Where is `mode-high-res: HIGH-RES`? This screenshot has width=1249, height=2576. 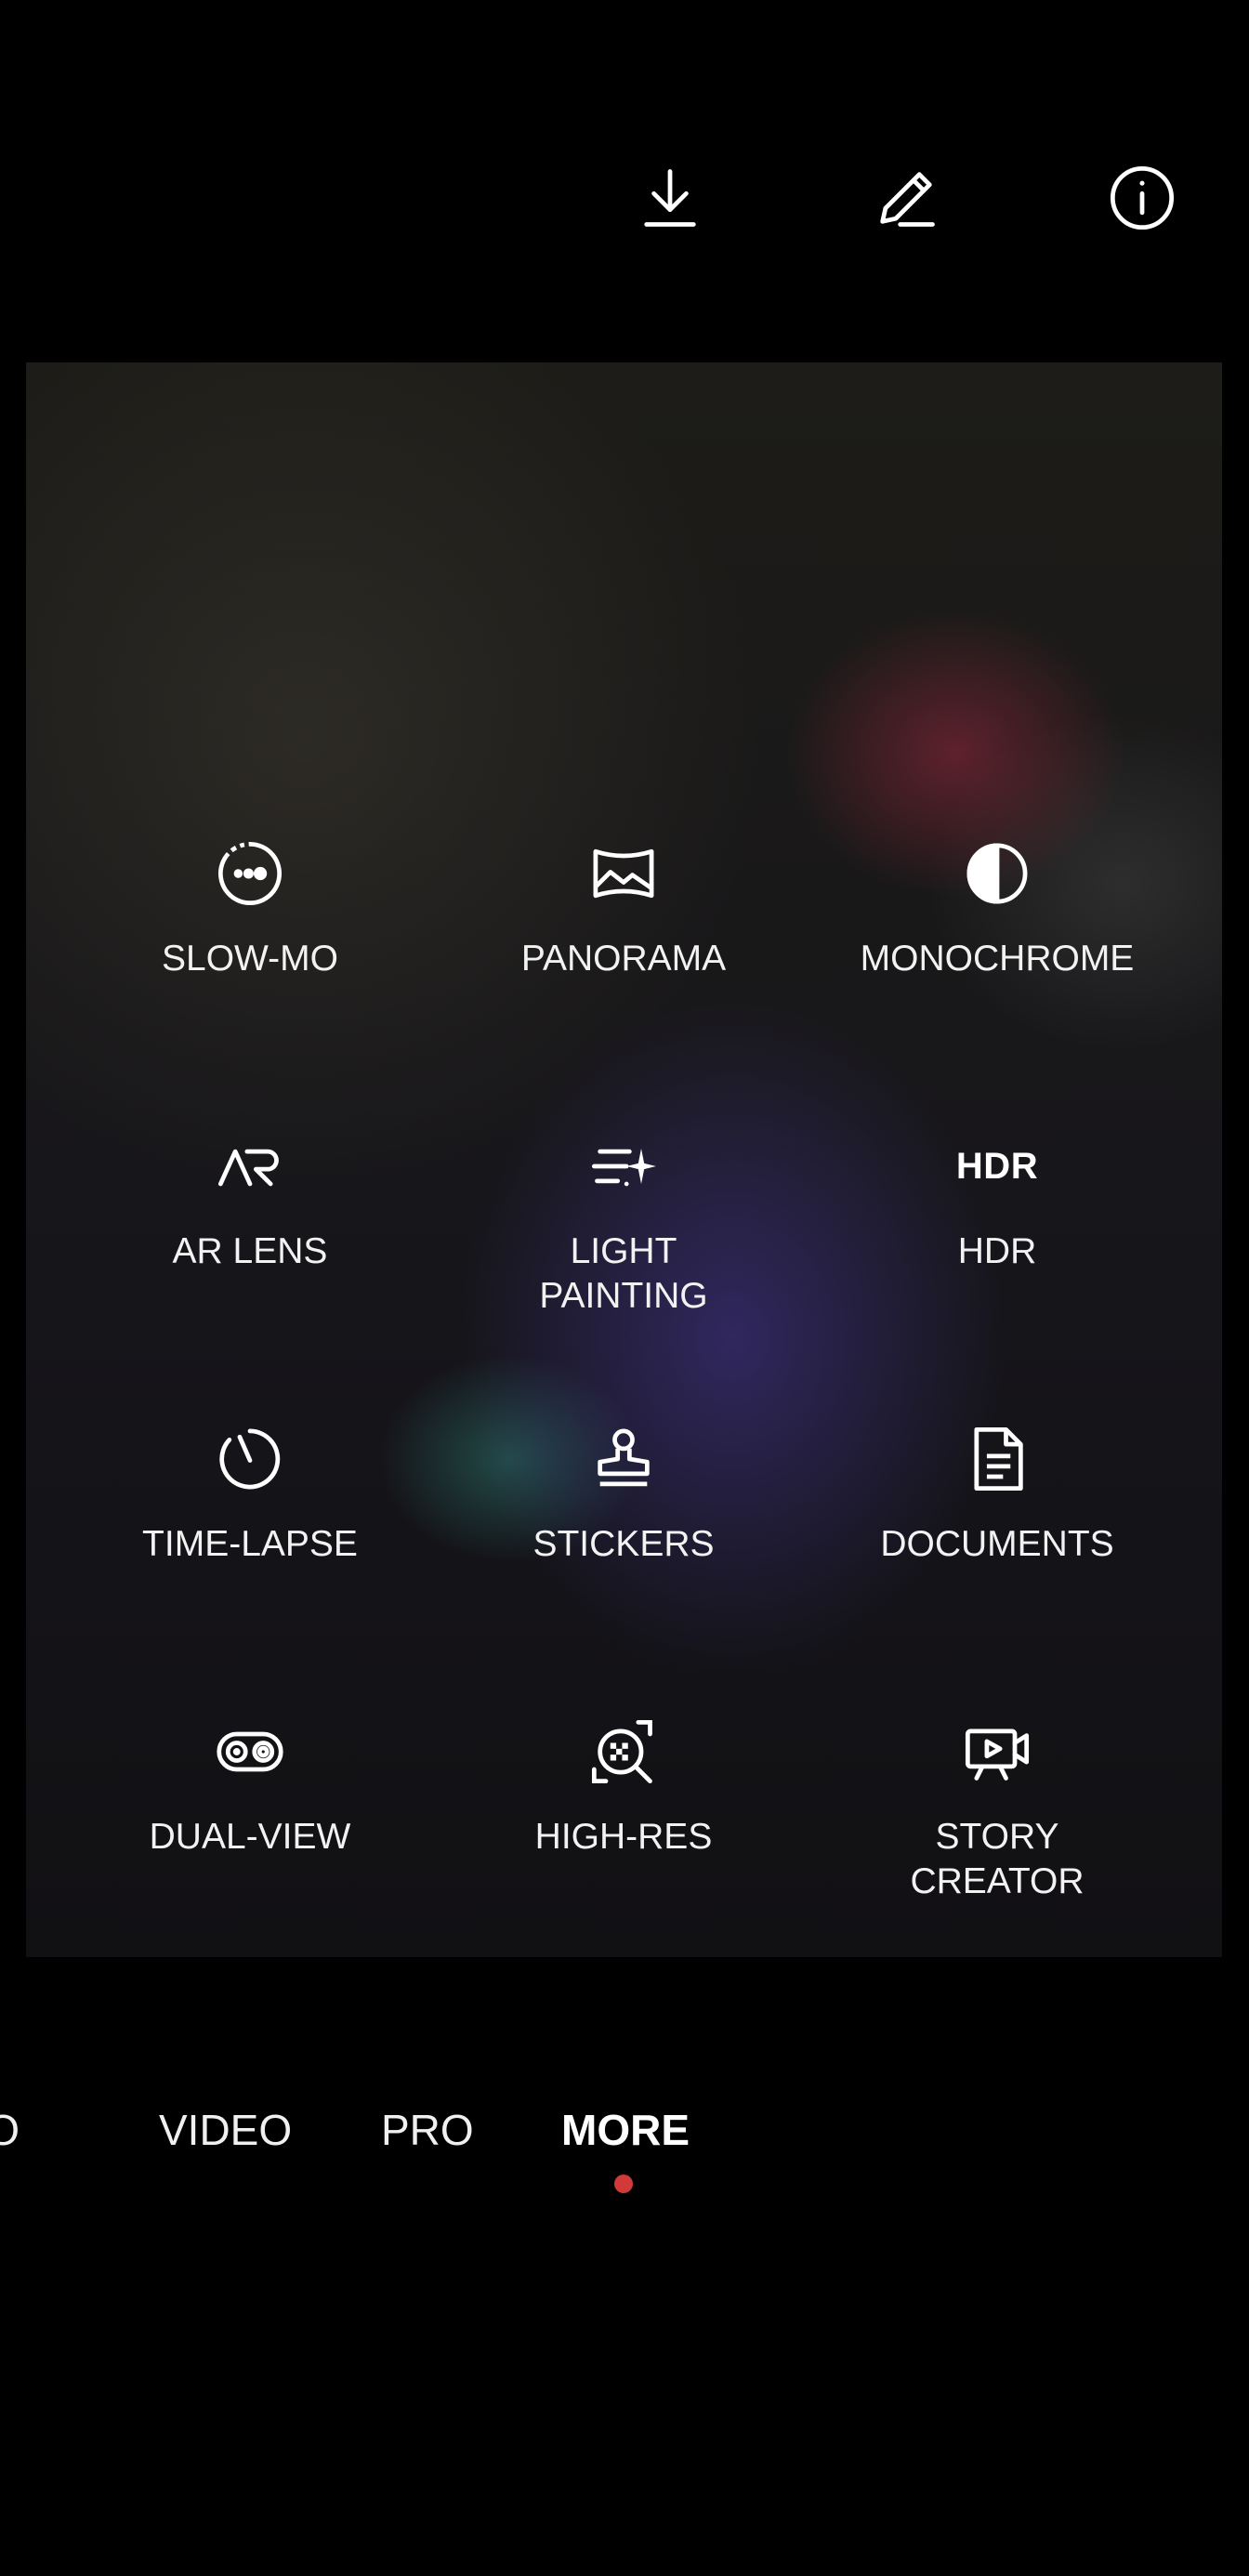 mode-high-res: HIGH-RES is located at coordinates (623, 1787).